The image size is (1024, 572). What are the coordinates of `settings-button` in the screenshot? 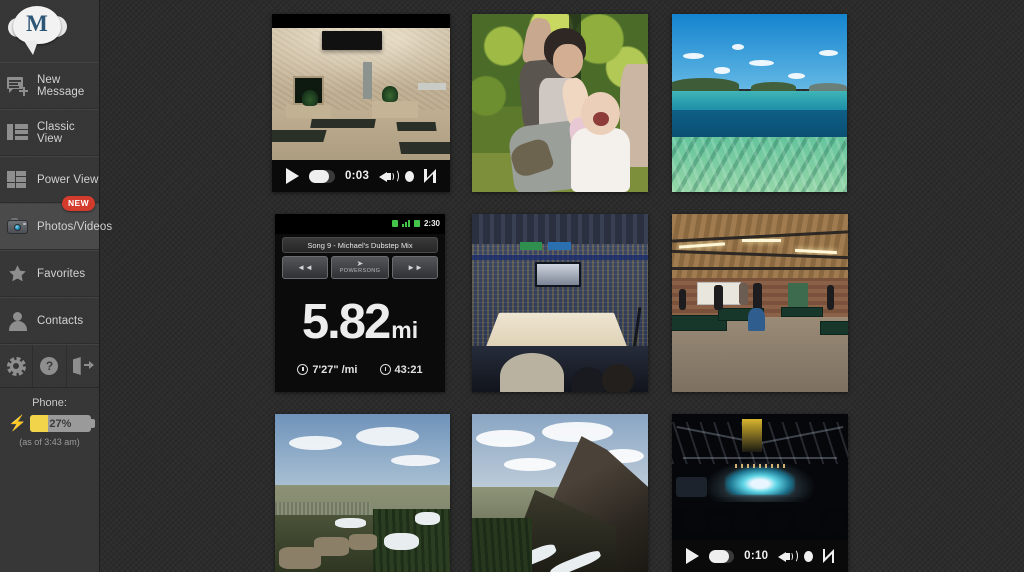 It's located at (17, 366).